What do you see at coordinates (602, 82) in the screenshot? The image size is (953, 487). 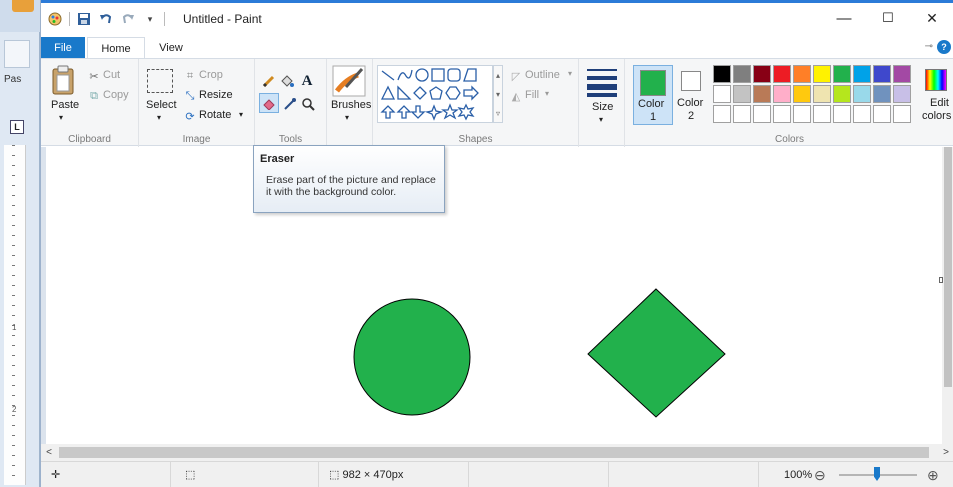 I see `size-icon` at bounding box center [602, 82].